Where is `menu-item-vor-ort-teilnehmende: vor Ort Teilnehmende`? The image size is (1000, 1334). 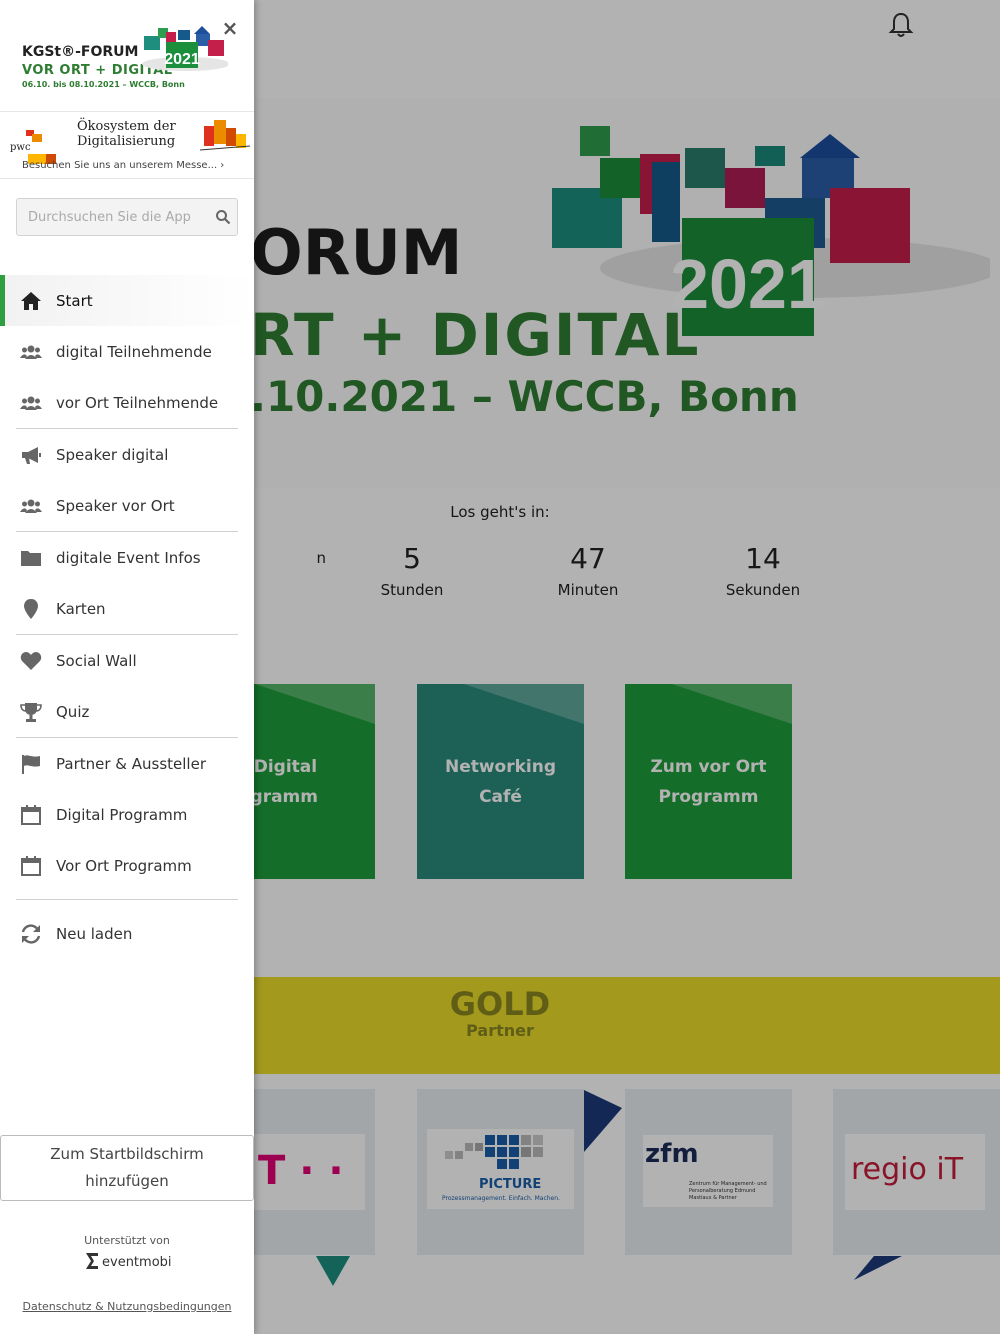 menu-item-vor-ort-teilnehmende: vor Ort Teilnehmende is located at coordinates (127, 402).